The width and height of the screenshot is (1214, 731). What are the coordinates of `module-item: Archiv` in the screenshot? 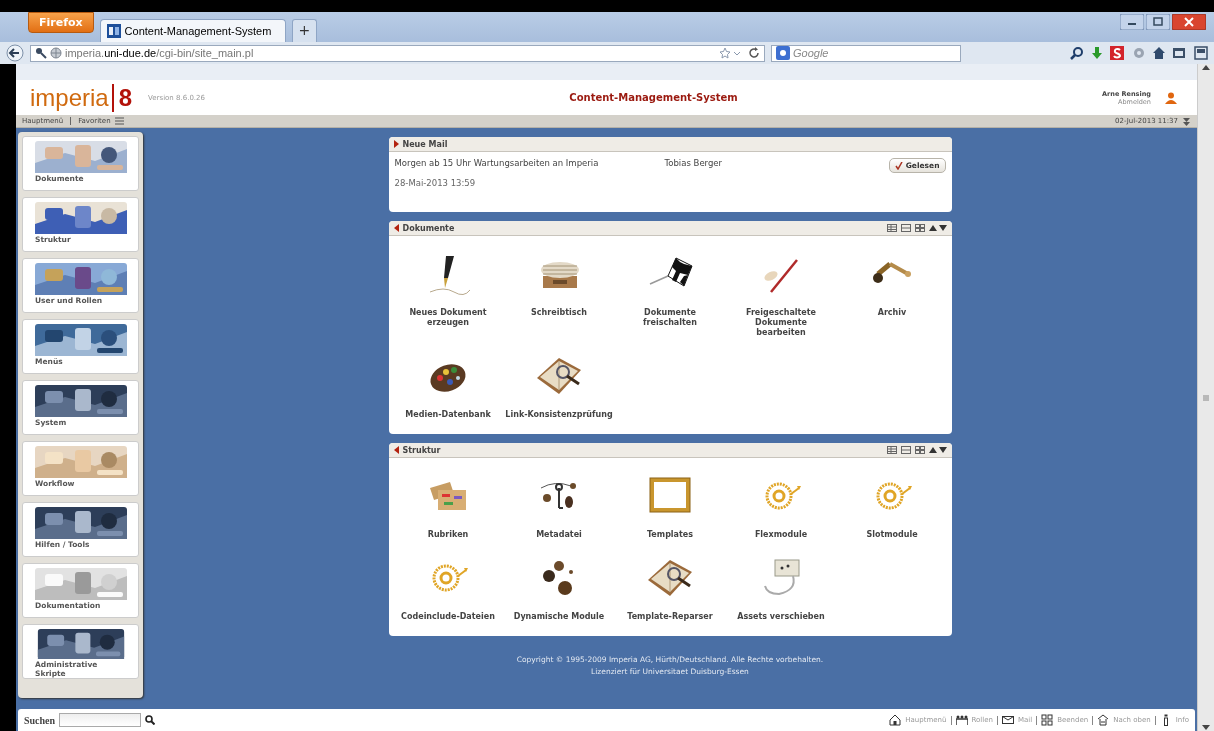 It's located at (892, 295).